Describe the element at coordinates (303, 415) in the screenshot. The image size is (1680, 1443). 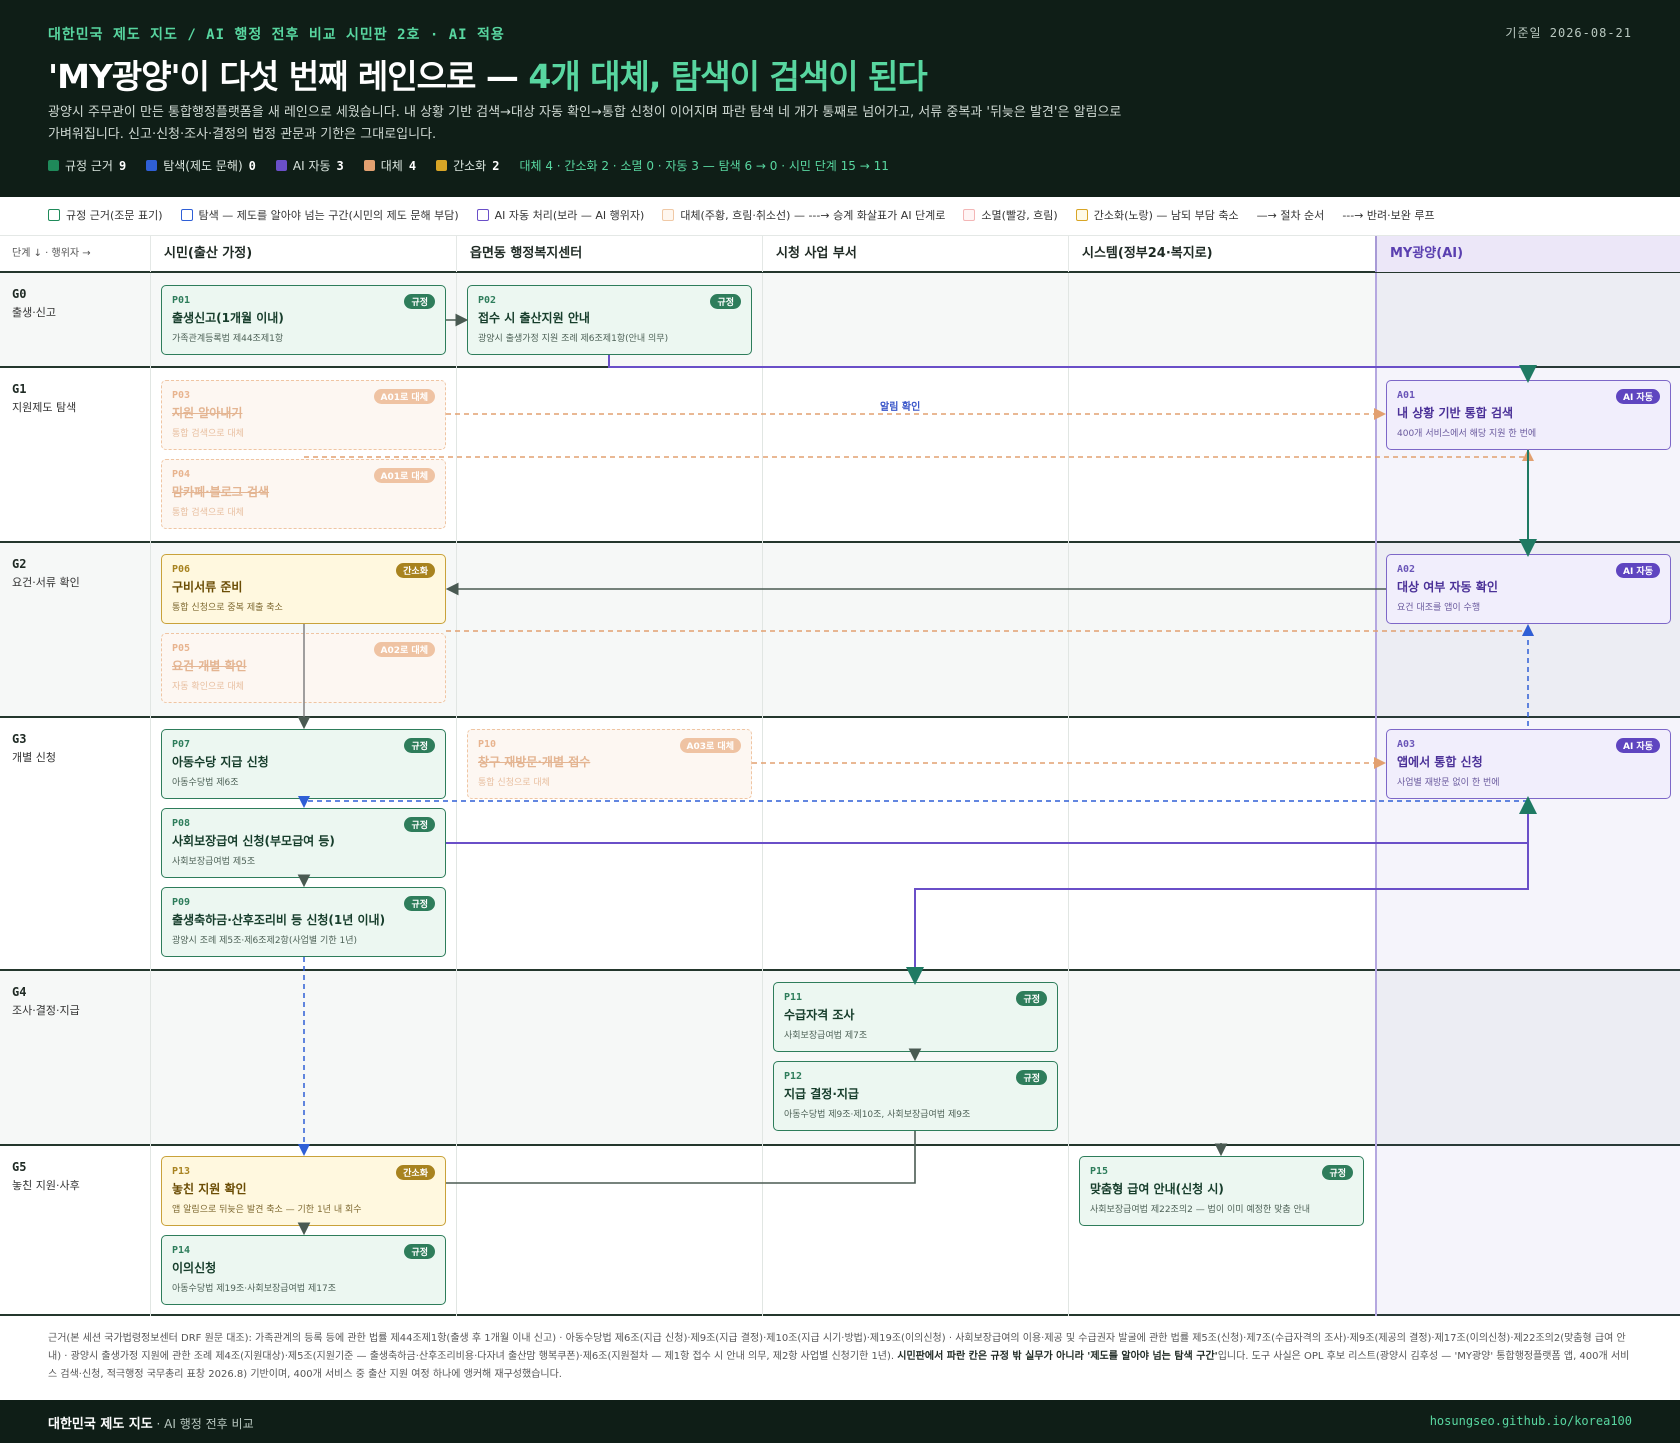
I see `step-card-p03: P03 지원 알아내기 통합 검색으로 대체 A01로 대체` at that location.